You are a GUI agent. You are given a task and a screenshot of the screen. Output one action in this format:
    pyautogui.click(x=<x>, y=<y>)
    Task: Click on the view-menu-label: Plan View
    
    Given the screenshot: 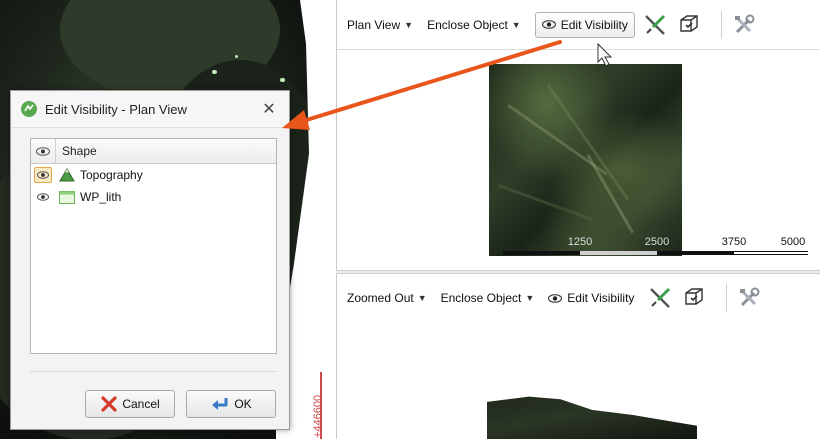 What is the action you would take?
    pyautogui.click(x=374, y=24)
    